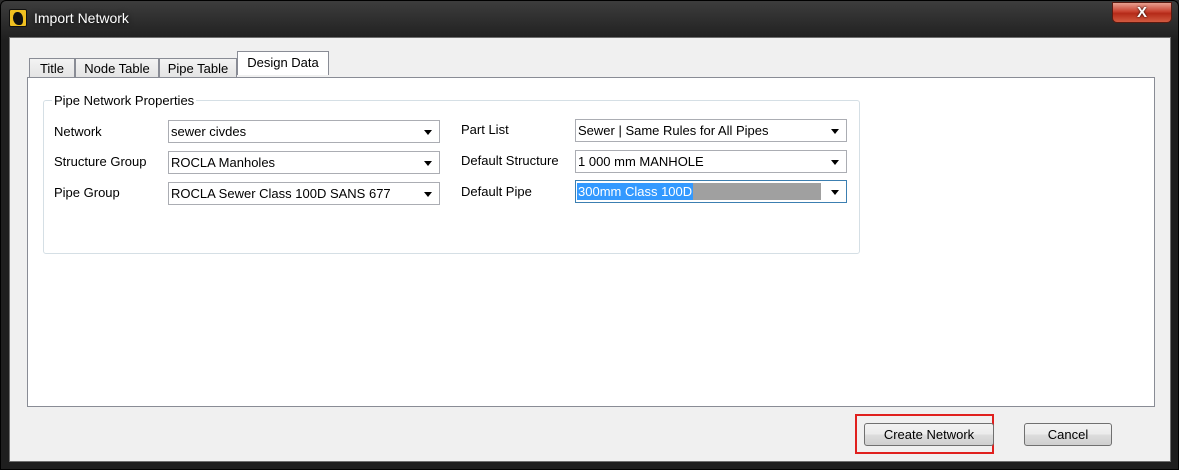 Image resolution: width=1179 pixels, height=470 pixels. Describe the element at coordinates (117, 68) in the screenshot. I see `tab-node-table: Node Table` at that location.